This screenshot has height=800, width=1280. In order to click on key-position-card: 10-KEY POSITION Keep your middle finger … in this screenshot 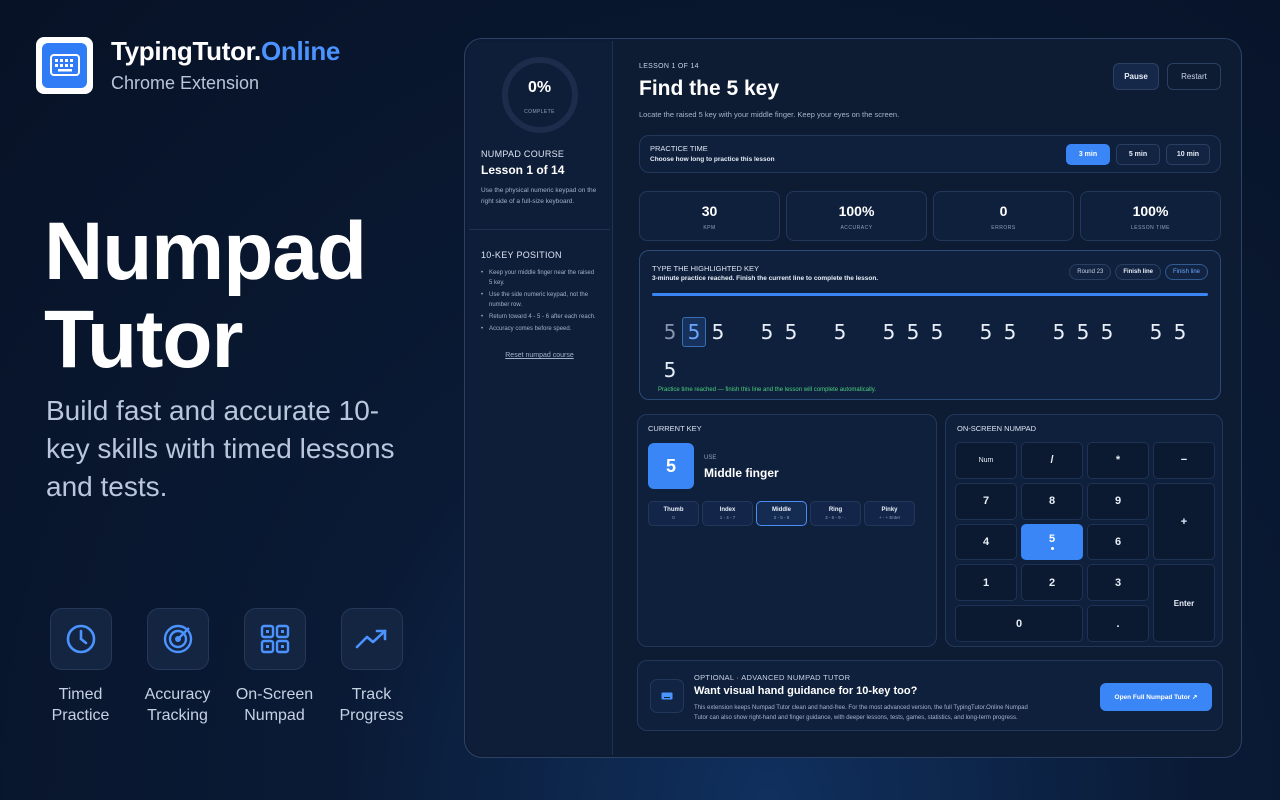, I will do `click(539, 304)`.